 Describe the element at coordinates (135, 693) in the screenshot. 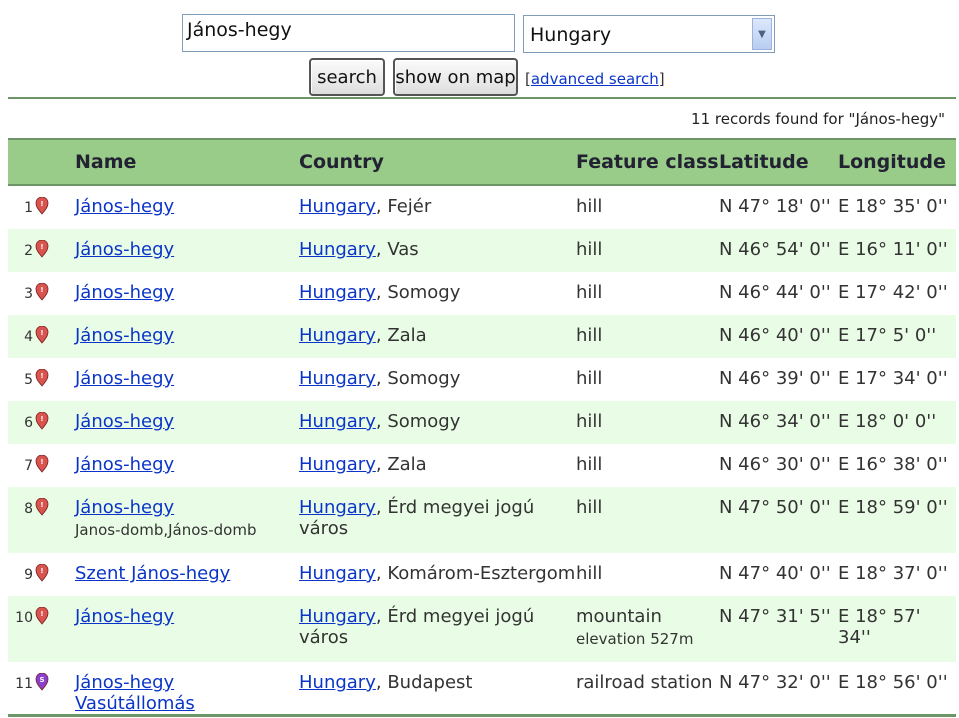

I see `place-name-link: János-hegy Vasútállomás` at that location.